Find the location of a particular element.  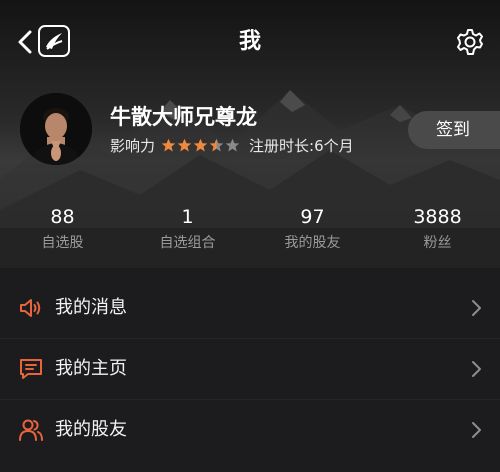

stat-label: 我的股友 is located at coordinates (312, 243).